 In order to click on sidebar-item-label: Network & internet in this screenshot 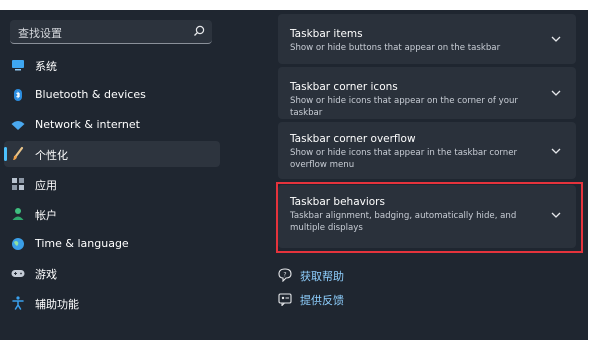, I will do `click(87, 124)`.